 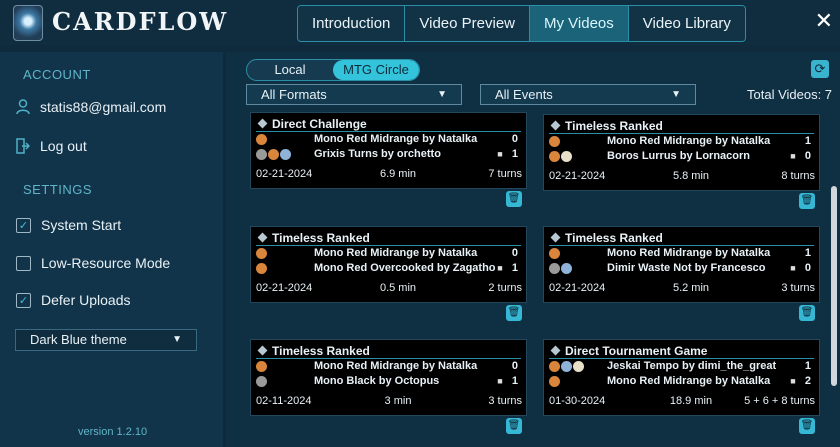 What do you see at coordinates (579, 23) in the screenshot?
I see `tab-my-videos: My Videos` at bounding box center [579, 23].